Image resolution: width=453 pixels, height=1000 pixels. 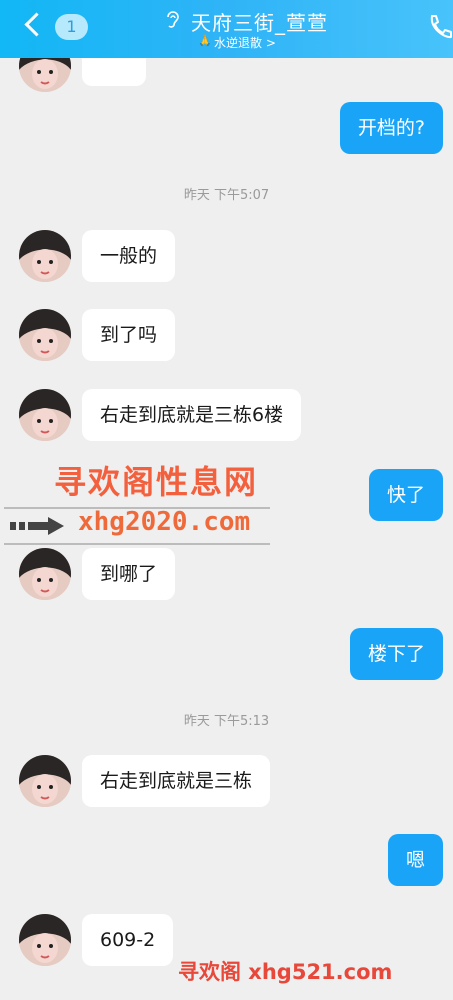 What do you see at coordinates (391, 128) in the screenshot?
I see `message-bubble-outgoing: 开档的?` at bounding box center [391, 128].